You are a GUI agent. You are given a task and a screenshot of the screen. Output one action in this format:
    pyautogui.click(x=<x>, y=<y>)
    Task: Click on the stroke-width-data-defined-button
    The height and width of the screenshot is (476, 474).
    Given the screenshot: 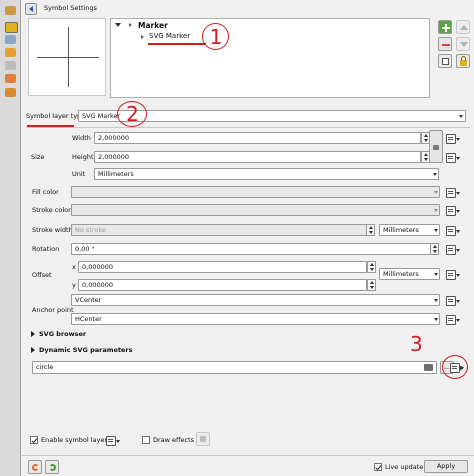 What is the action you would take?
    pyautogui.click(x=453, y=230)
    